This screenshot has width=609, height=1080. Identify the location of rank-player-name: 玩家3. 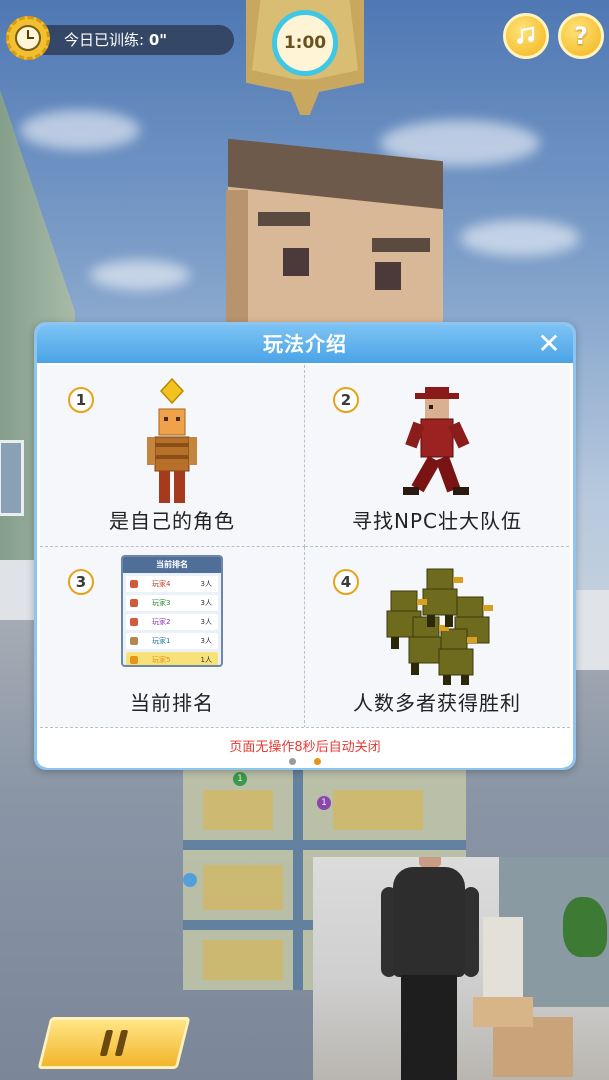
(161, 603).